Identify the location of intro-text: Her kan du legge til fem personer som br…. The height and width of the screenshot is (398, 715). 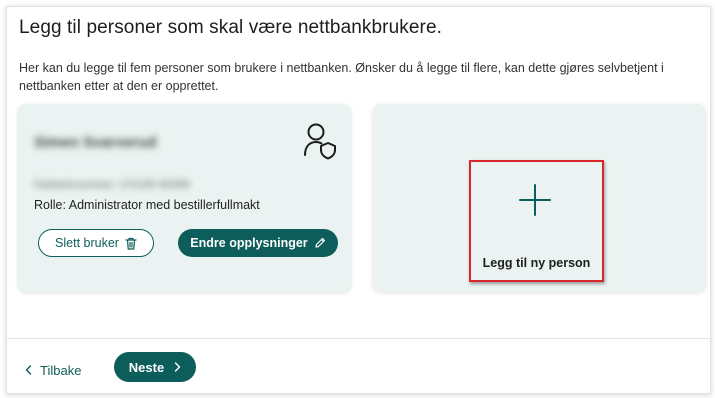
(341, 77).